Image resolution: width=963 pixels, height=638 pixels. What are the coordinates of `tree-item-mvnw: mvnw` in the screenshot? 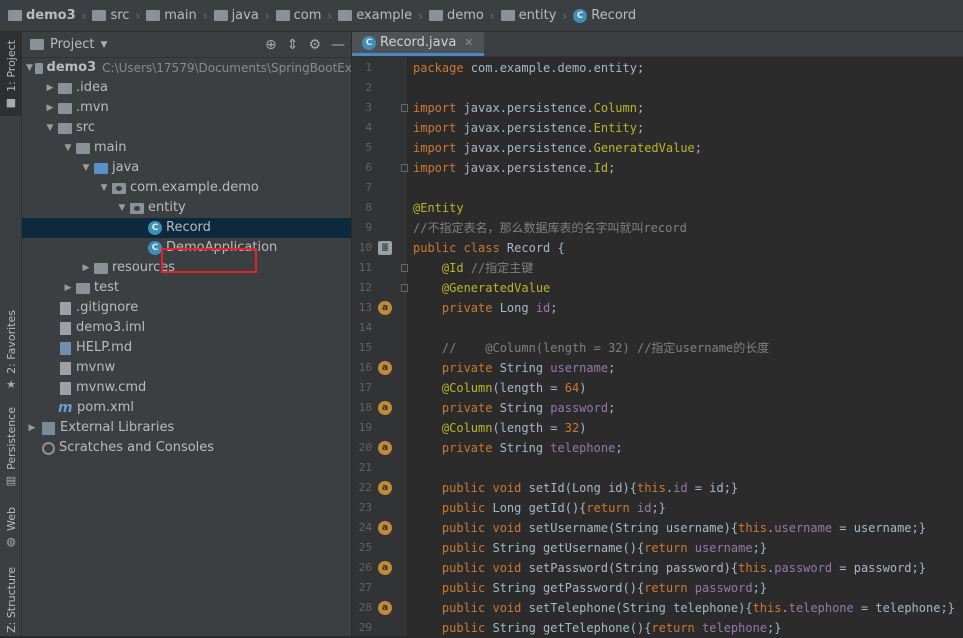 It's located at (186, 368).